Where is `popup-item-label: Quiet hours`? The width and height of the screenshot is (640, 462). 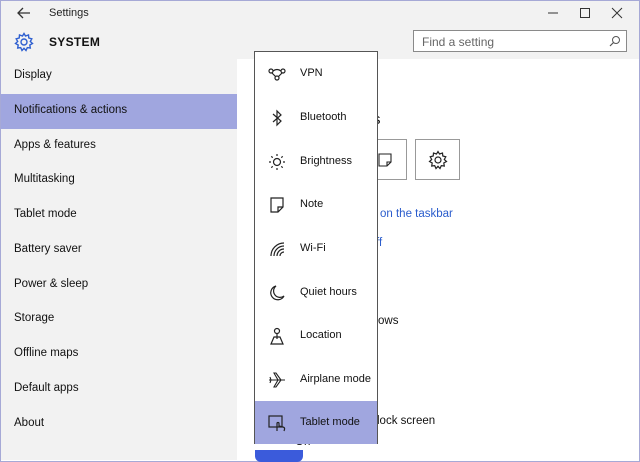
popup-item-label: Quiet hours is located at coordinates (328, 292).